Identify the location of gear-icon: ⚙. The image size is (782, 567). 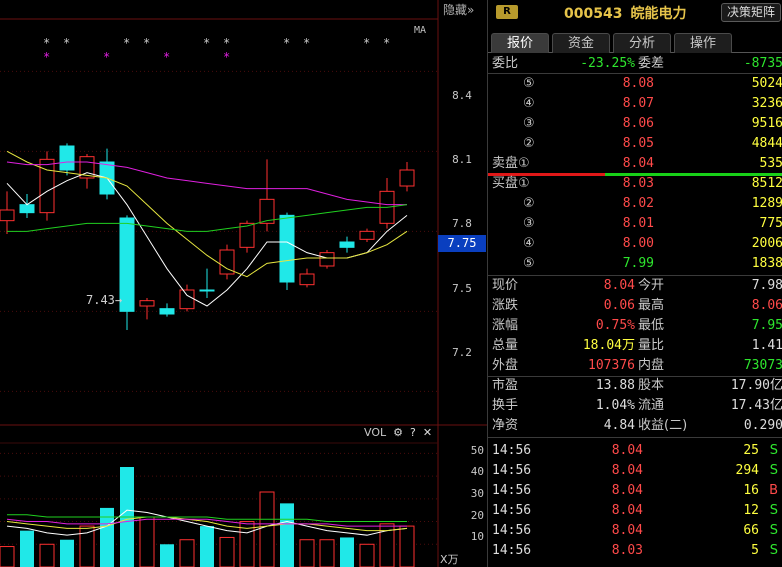
(398, 432).